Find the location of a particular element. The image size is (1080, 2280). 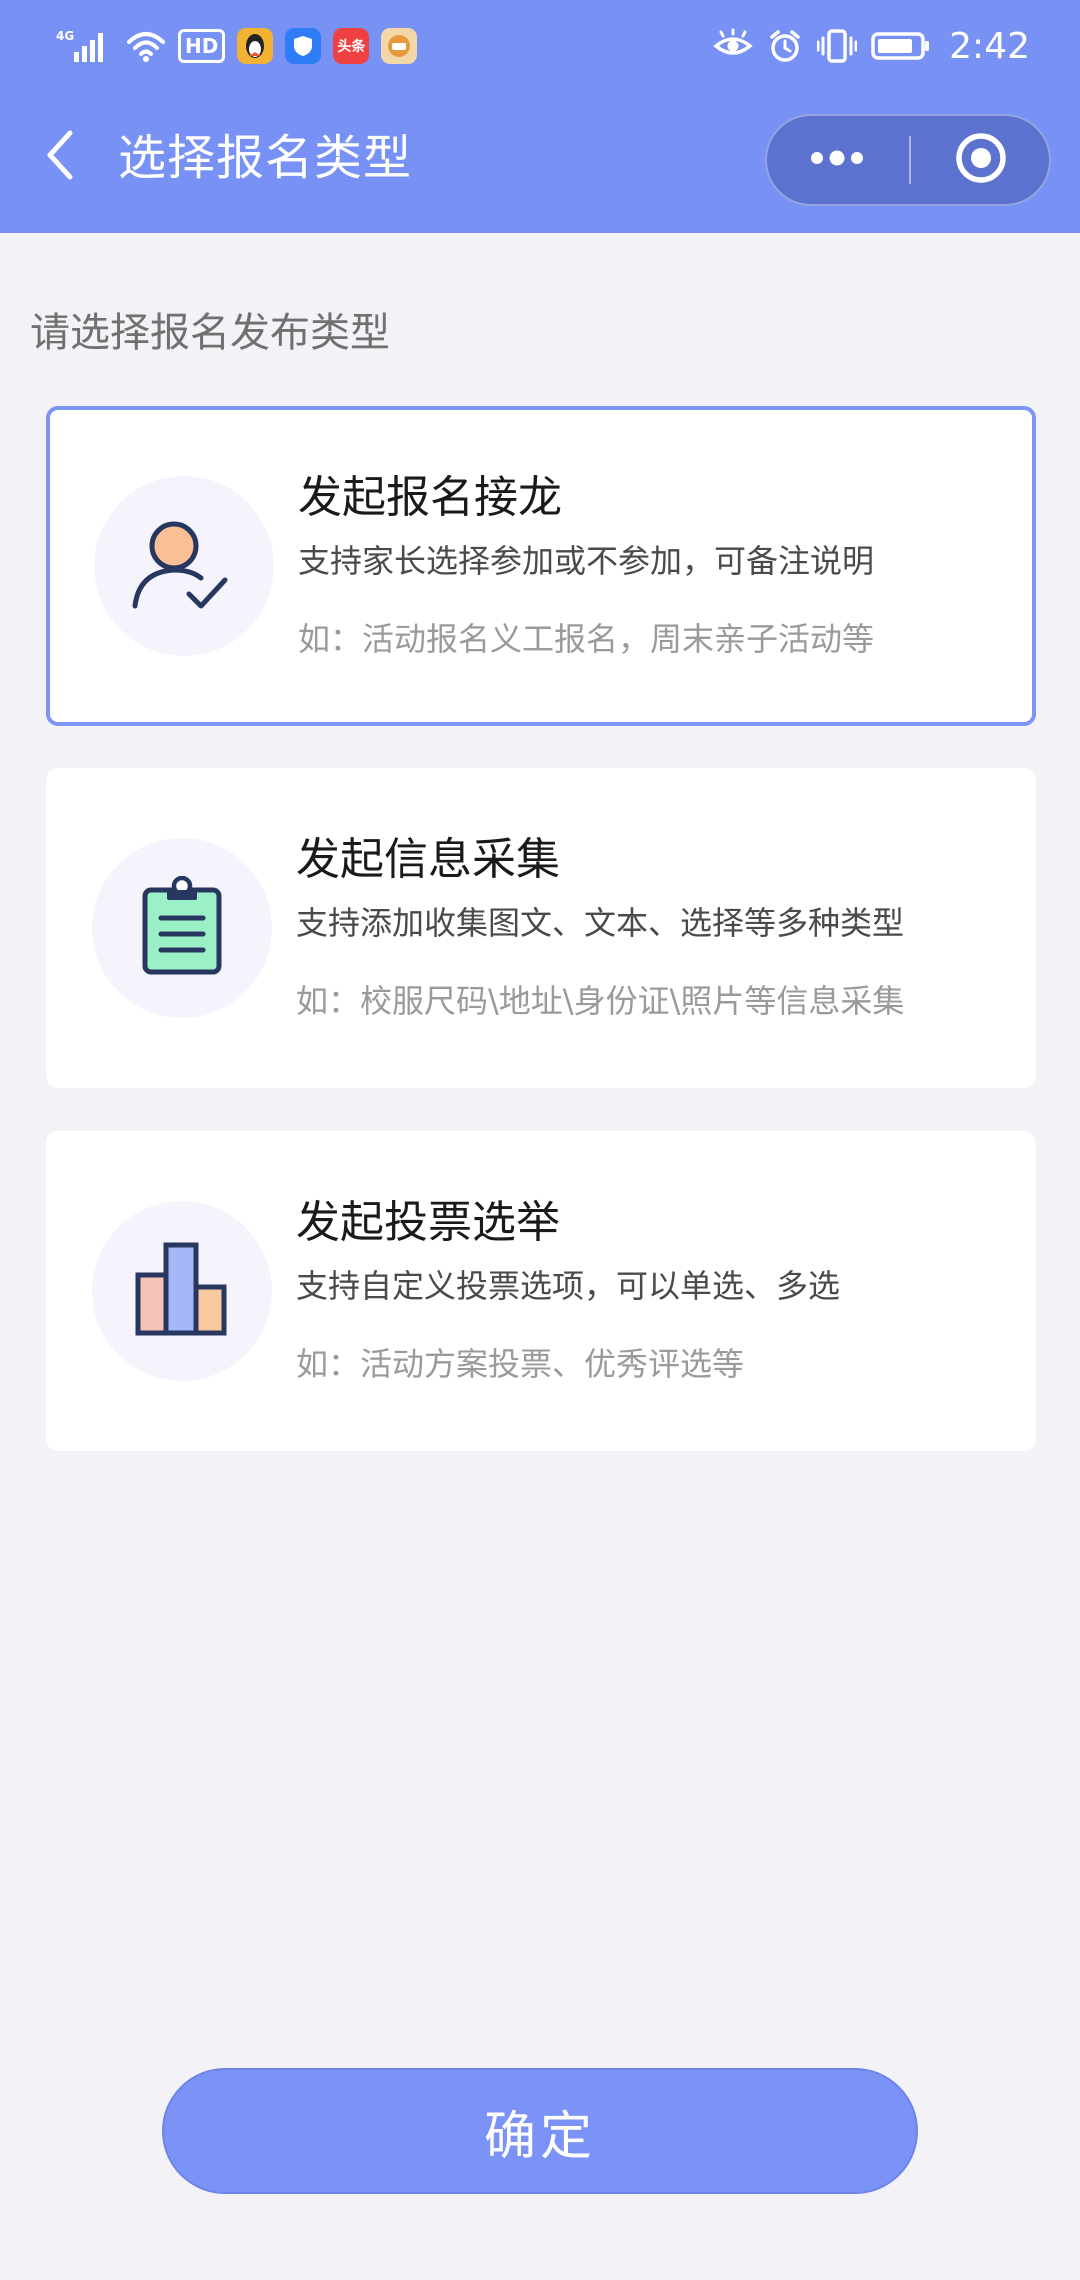

card-title: 发起投票选举 is located at coordinates (428, 1222).